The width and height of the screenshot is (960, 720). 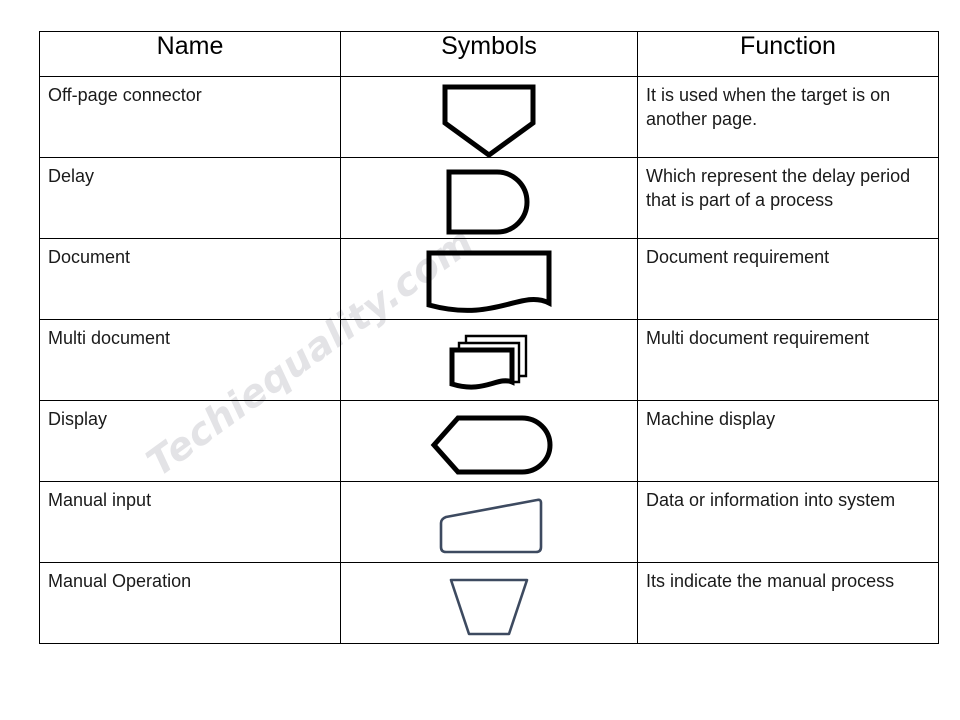 I want to click on row-name-label: Manual input, so click(x=100, y=500).